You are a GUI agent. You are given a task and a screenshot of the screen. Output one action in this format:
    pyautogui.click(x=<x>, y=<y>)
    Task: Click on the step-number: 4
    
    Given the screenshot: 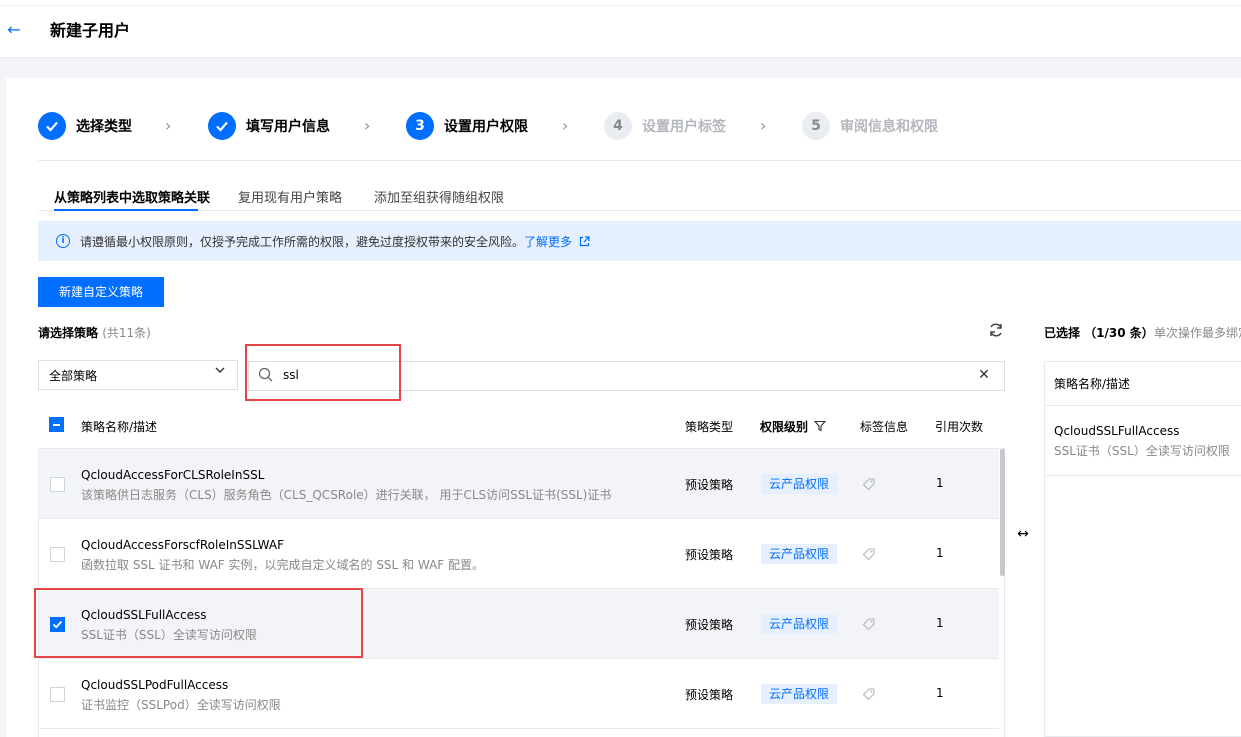 What is the action you would take?
    pyautogui.click(x=618, y=126)
    